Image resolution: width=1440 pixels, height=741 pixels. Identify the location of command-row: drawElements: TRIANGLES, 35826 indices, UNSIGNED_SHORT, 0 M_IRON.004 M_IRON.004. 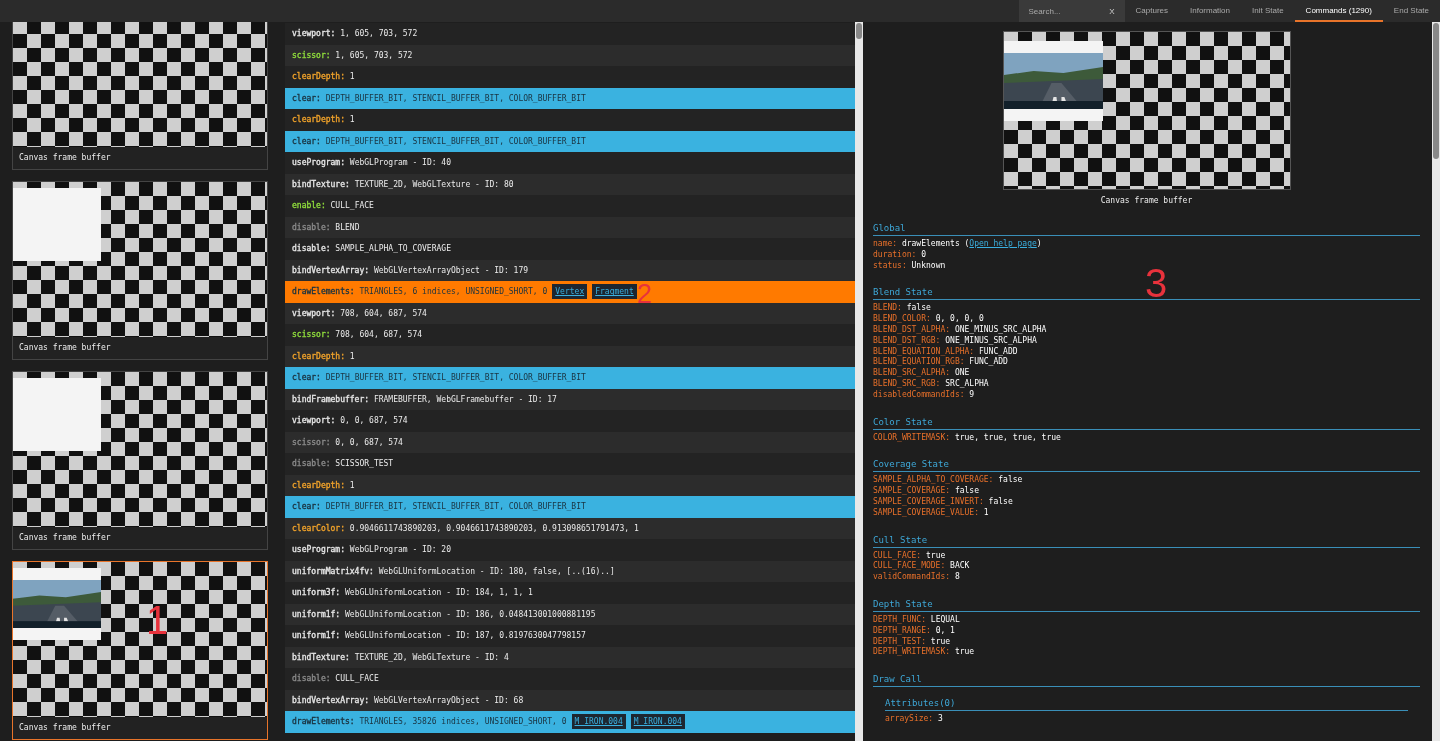
(570, 722).